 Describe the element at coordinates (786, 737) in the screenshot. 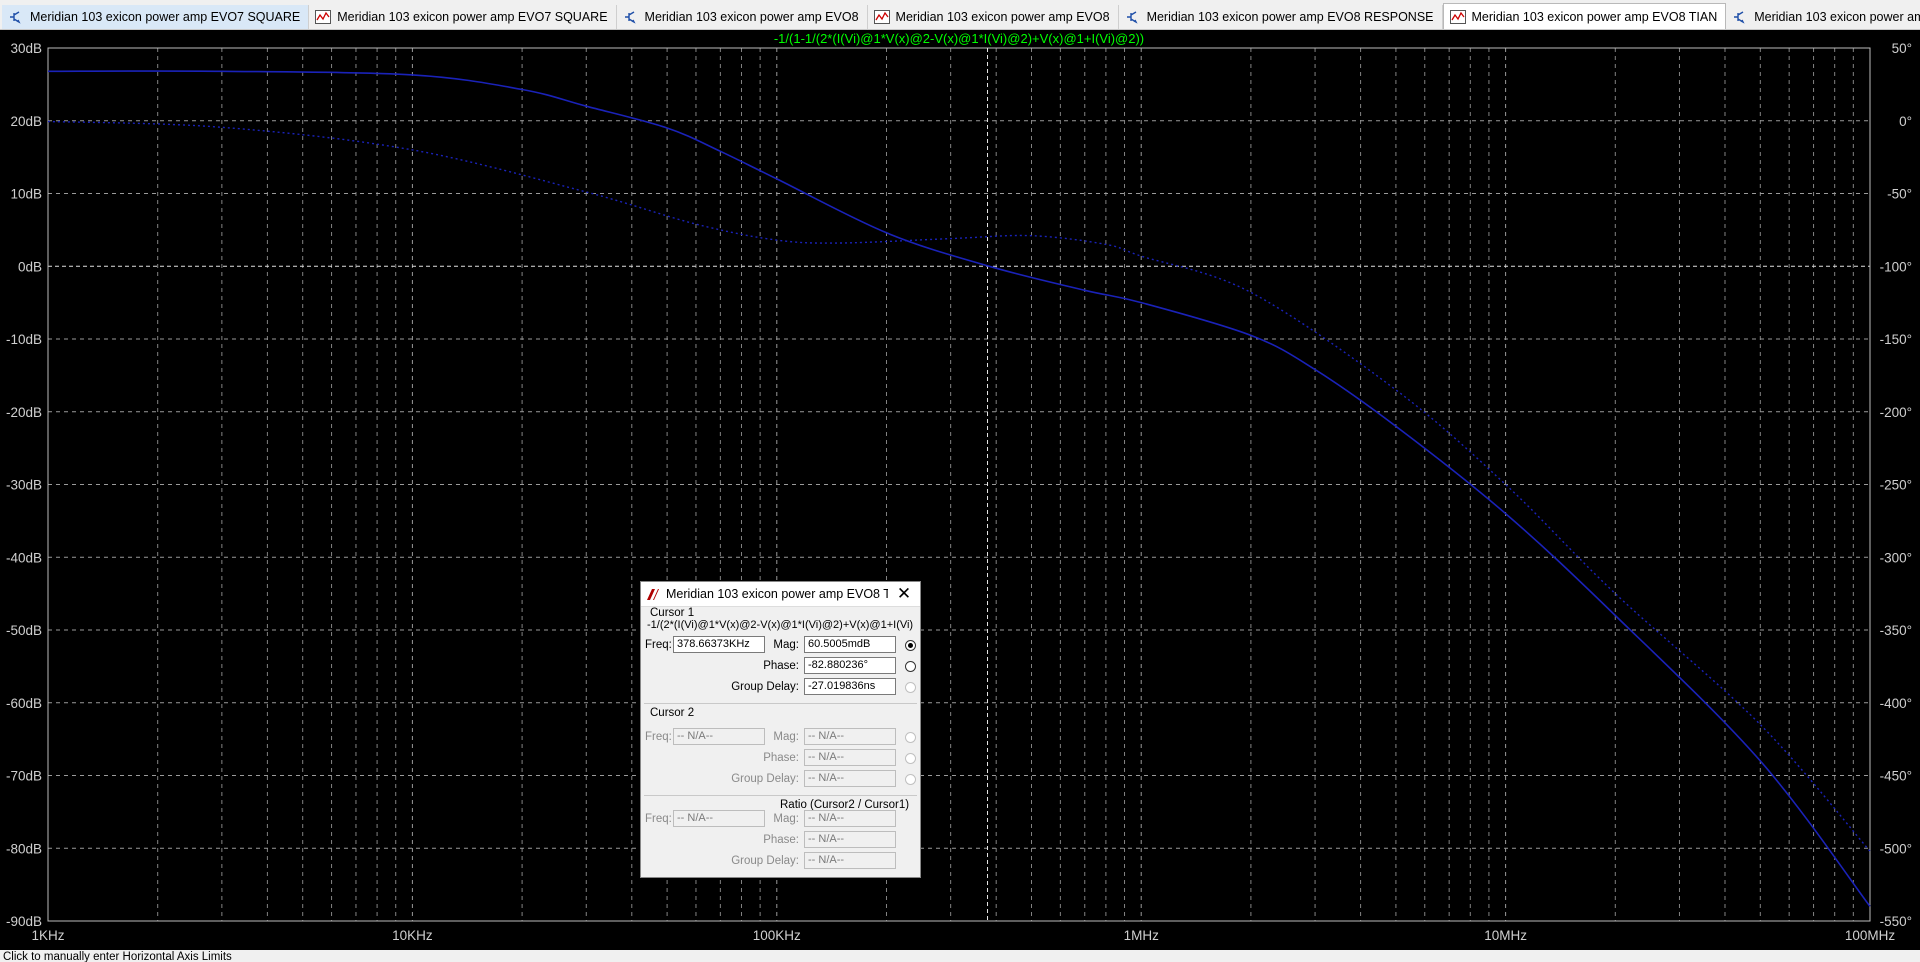

I see `cursor2-mag-label: Mag:` at that location.